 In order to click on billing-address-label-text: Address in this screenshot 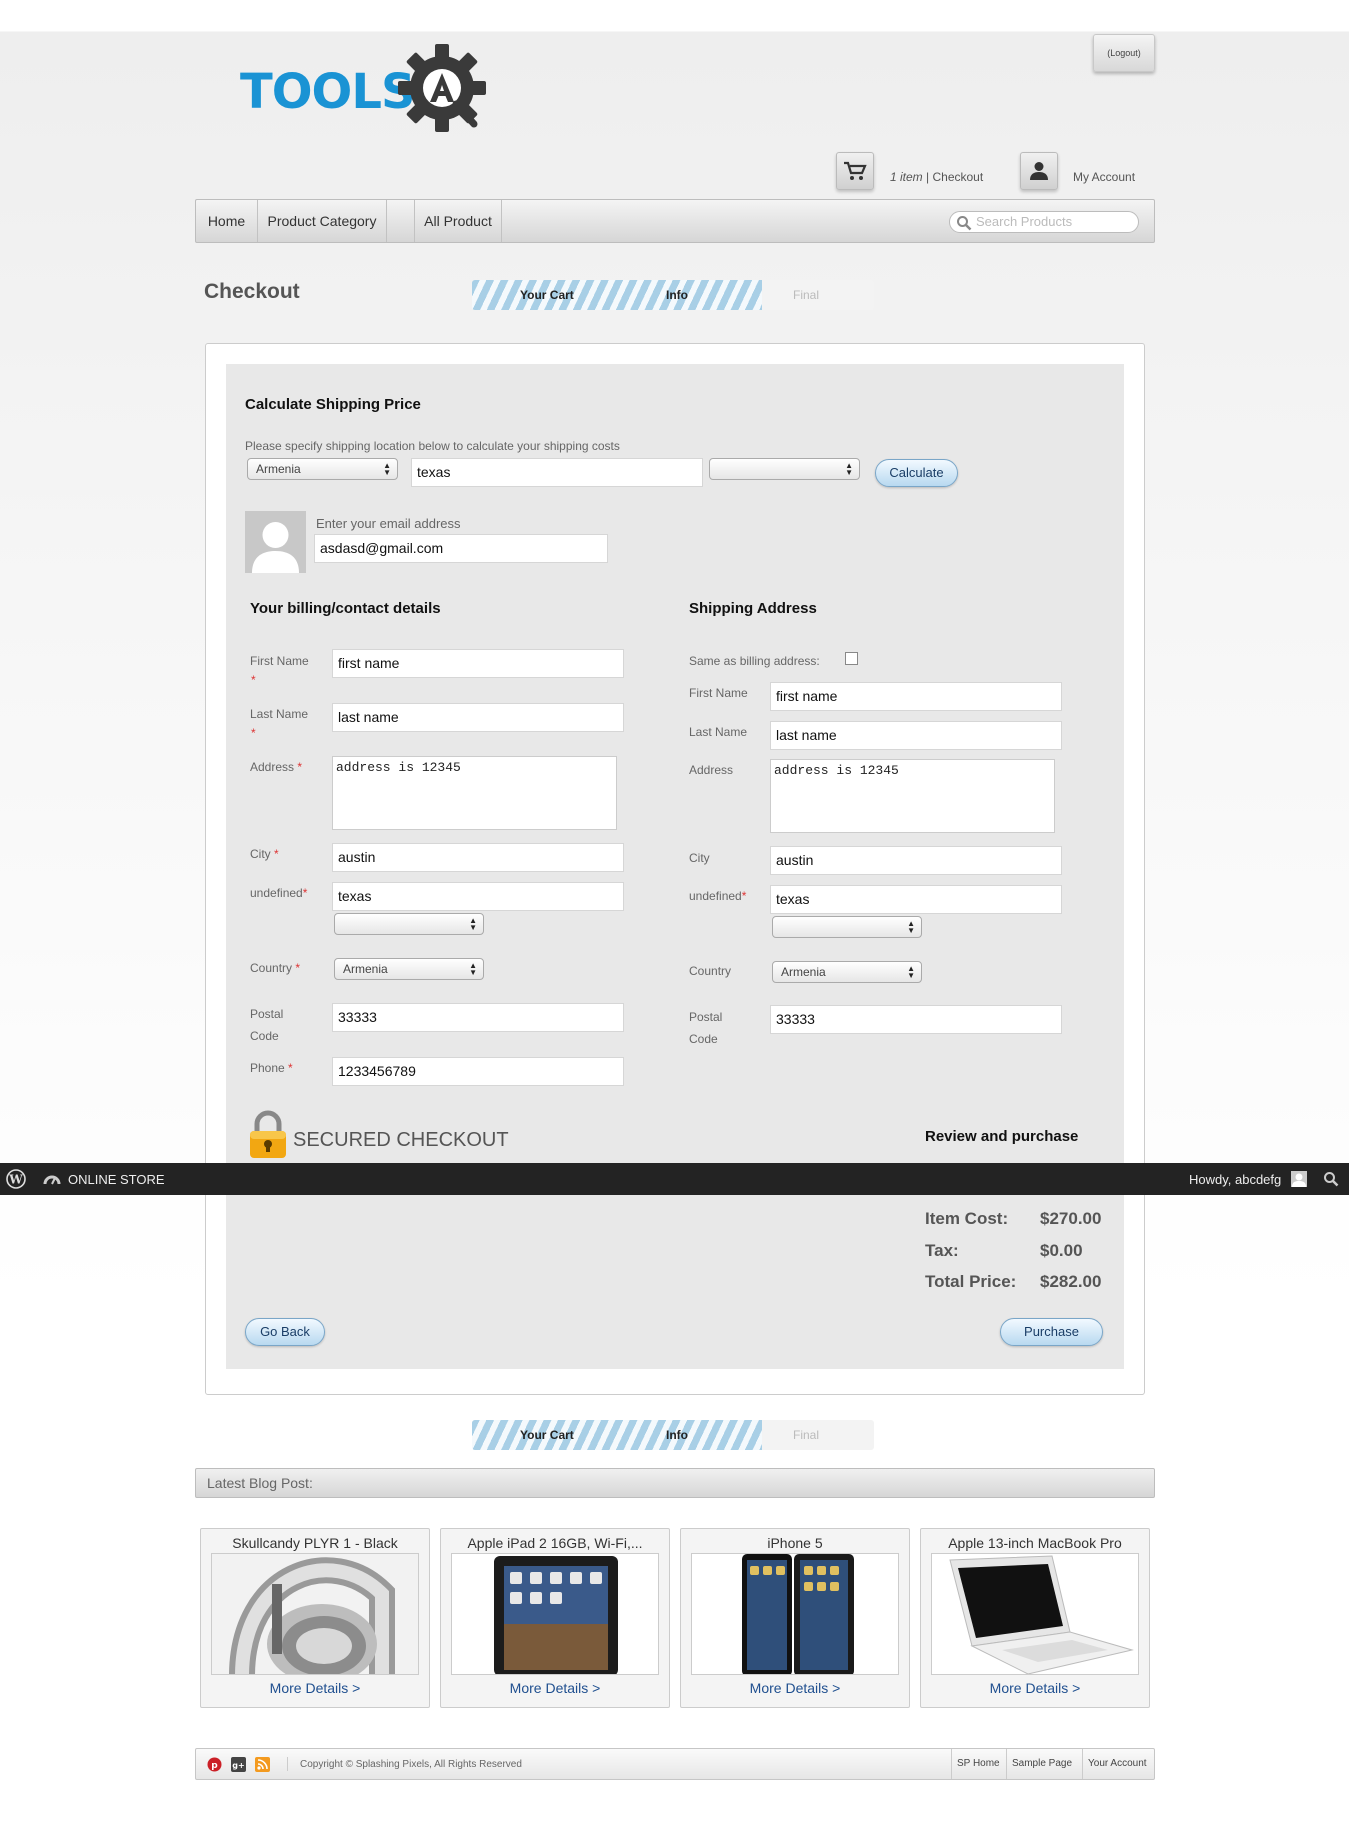, I will do `click(272, 767)`.